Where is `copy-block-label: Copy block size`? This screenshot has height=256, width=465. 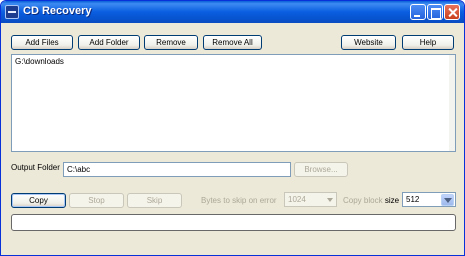
copy-block-label: Copy block size is located at coordinates (371, 200).